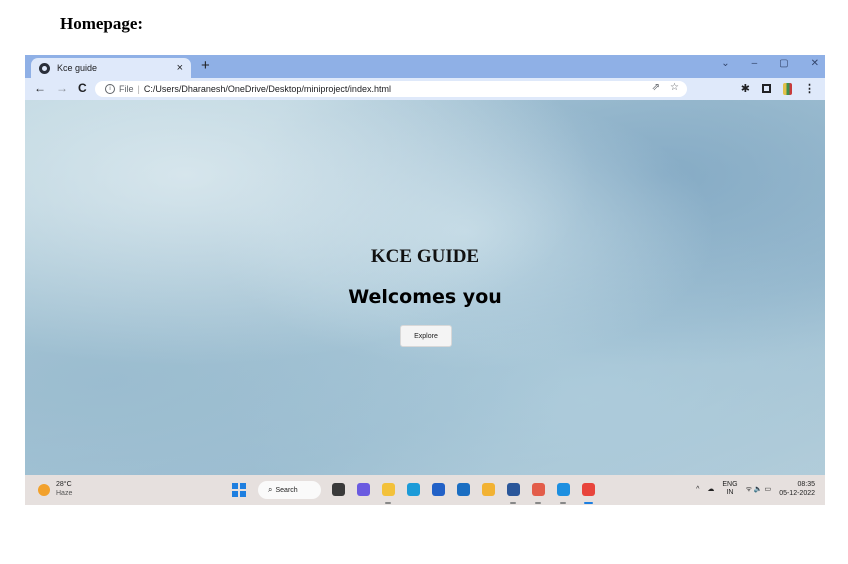  What do you see at coordinates (270, 489) in the screenshot?
I see `search-icon: ⌕` at bounding box center [270, 489].